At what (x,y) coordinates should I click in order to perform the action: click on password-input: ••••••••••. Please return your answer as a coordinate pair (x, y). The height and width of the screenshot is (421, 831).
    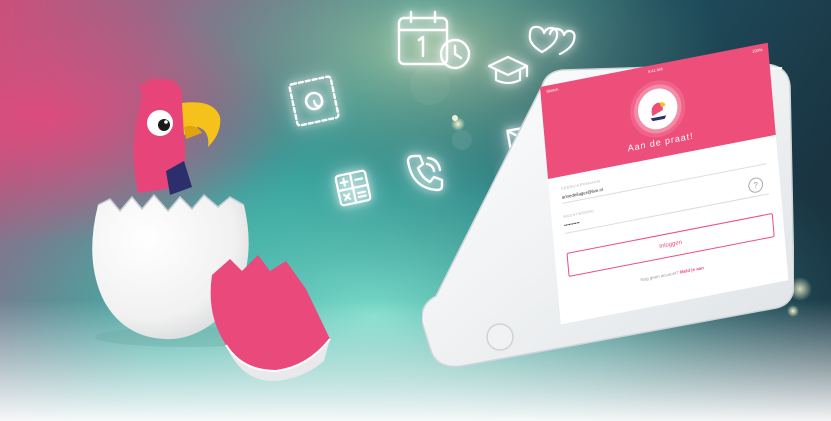
    Looking at the image, I should click on (572, 224).